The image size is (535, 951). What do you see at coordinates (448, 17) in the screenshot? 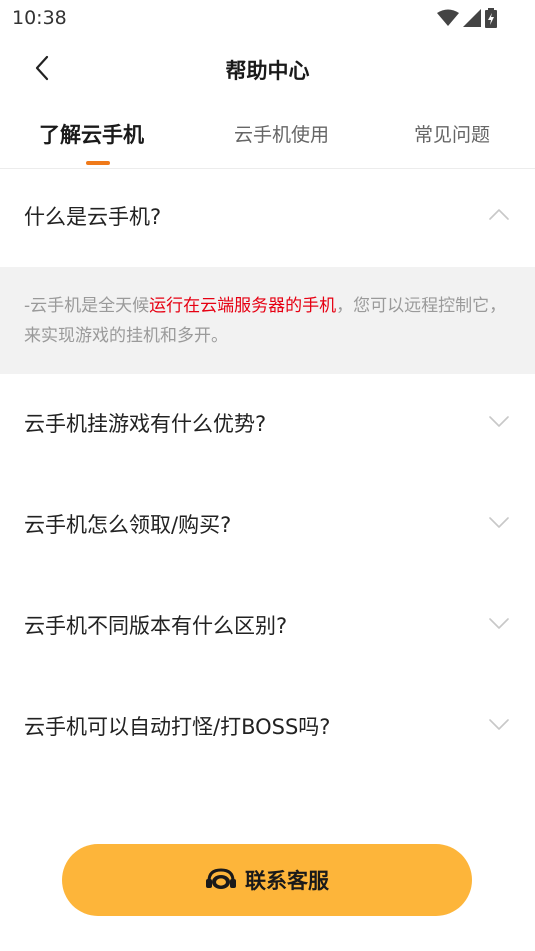
I see `wifi-icon` at bounding box center [448, 17].